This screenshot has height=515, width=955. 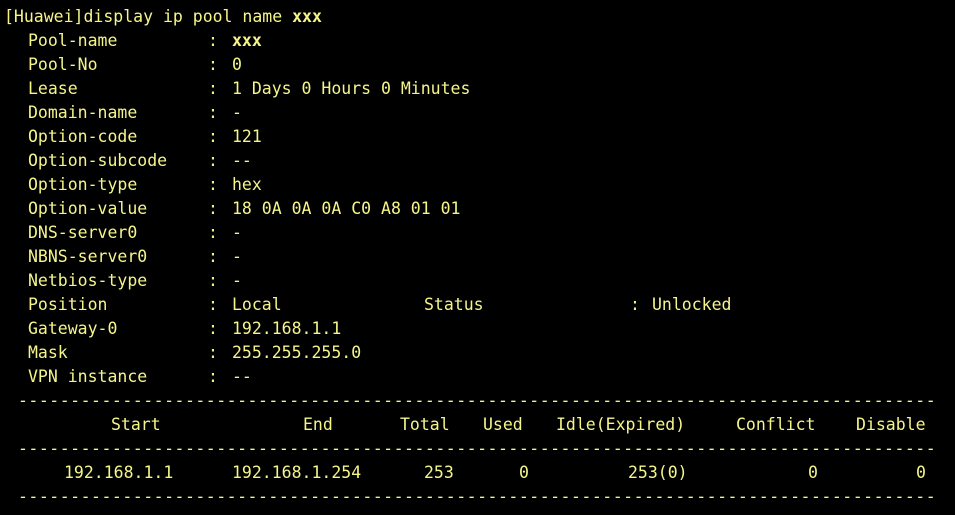 I want to click on header-total: Total, so click(x=425, y=424).